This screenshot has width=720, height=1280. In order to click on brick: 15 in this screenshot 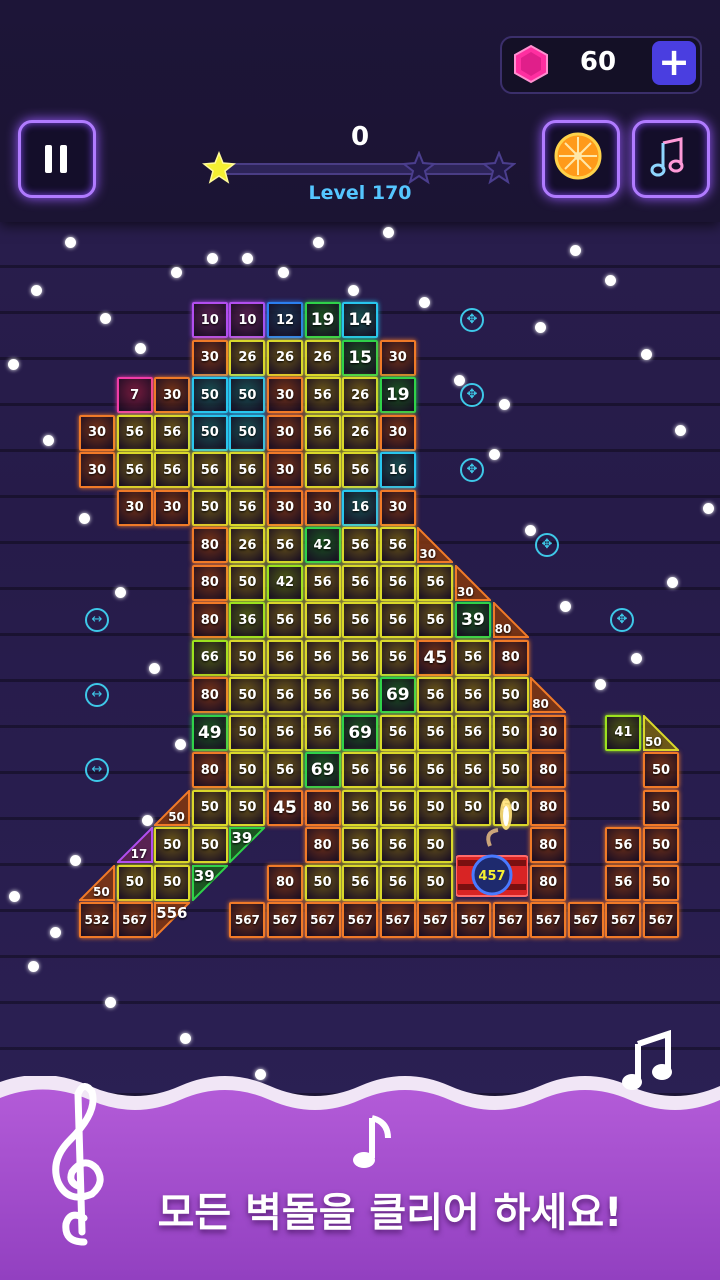, I will do `click(360, 357)`.